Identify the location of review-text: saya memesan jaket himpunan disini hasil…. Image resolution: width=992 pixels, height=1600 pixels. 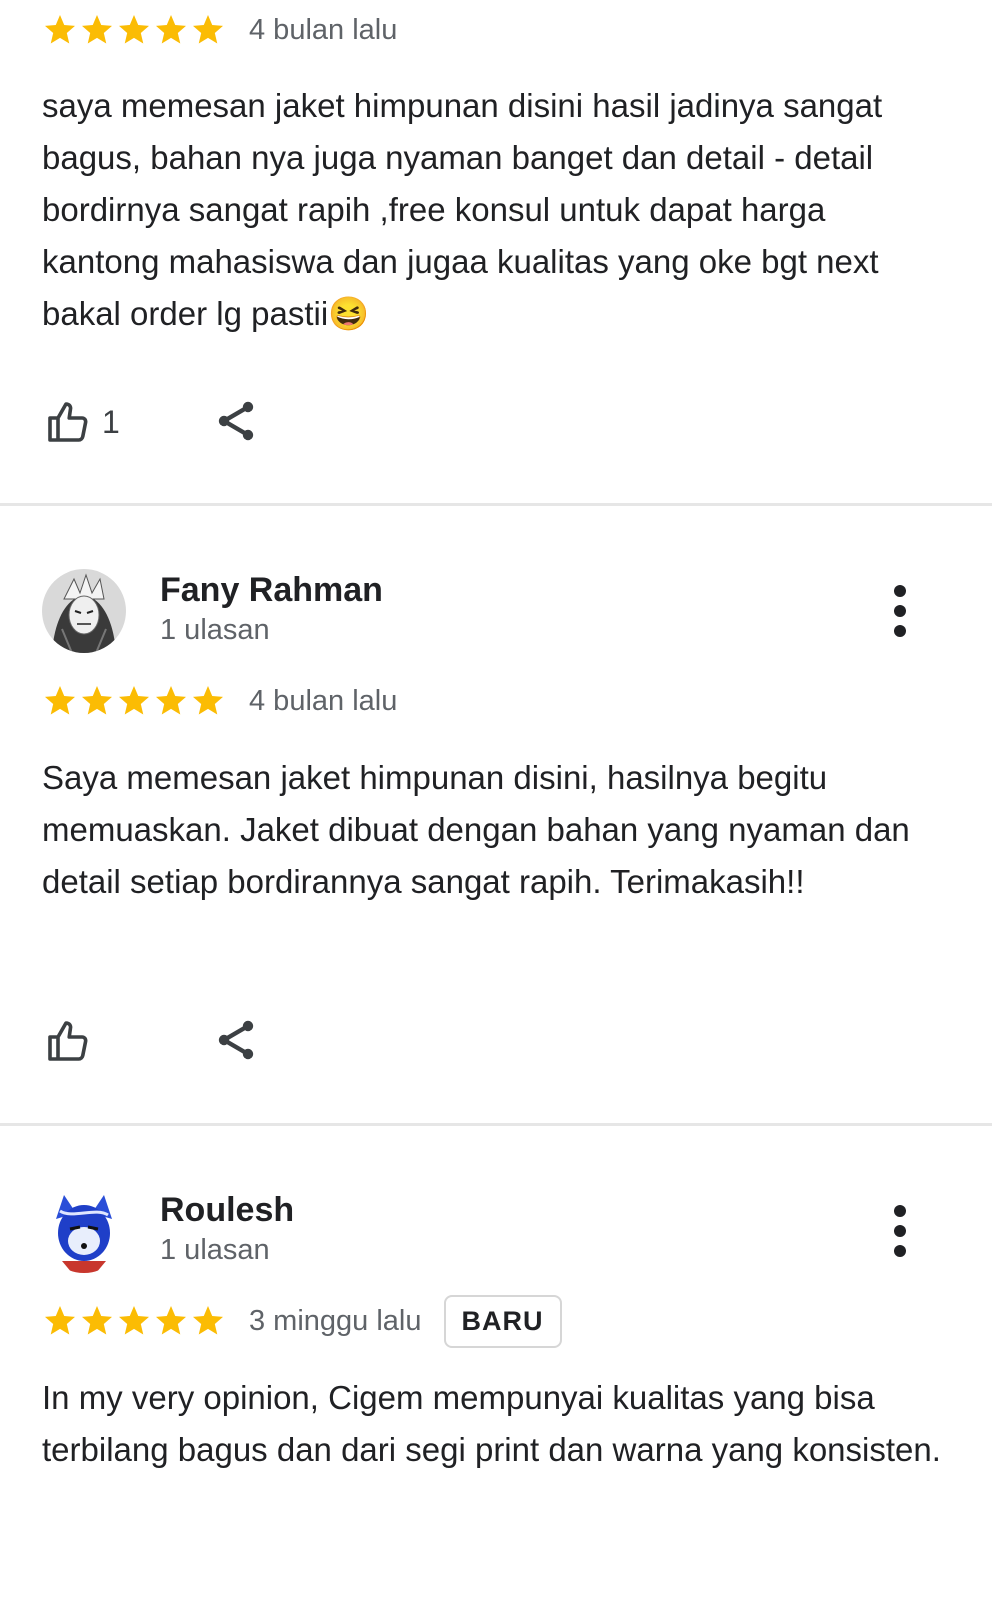
(492, 210).